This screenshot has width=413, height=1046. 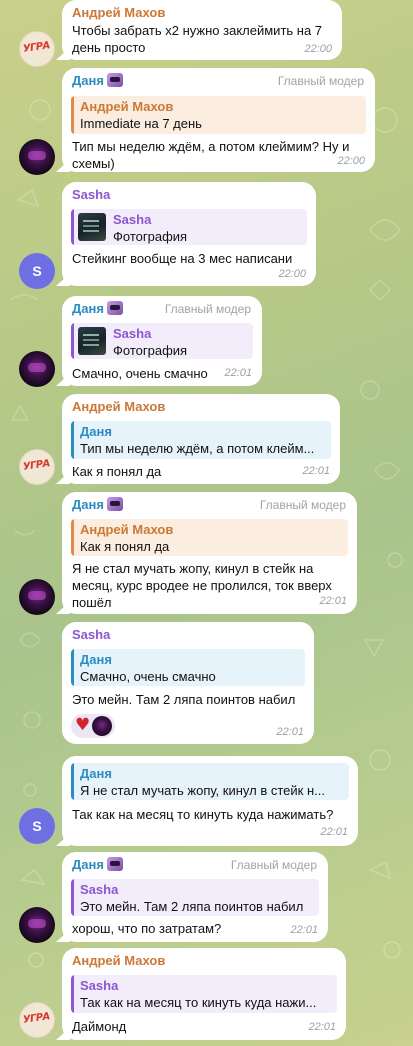 What do you see at coordinates (192, 906) in the screenshot?
I see `reply-text: Это мейн. Там 2 ляпа поинтов набил` at bounding box center [192, 906].